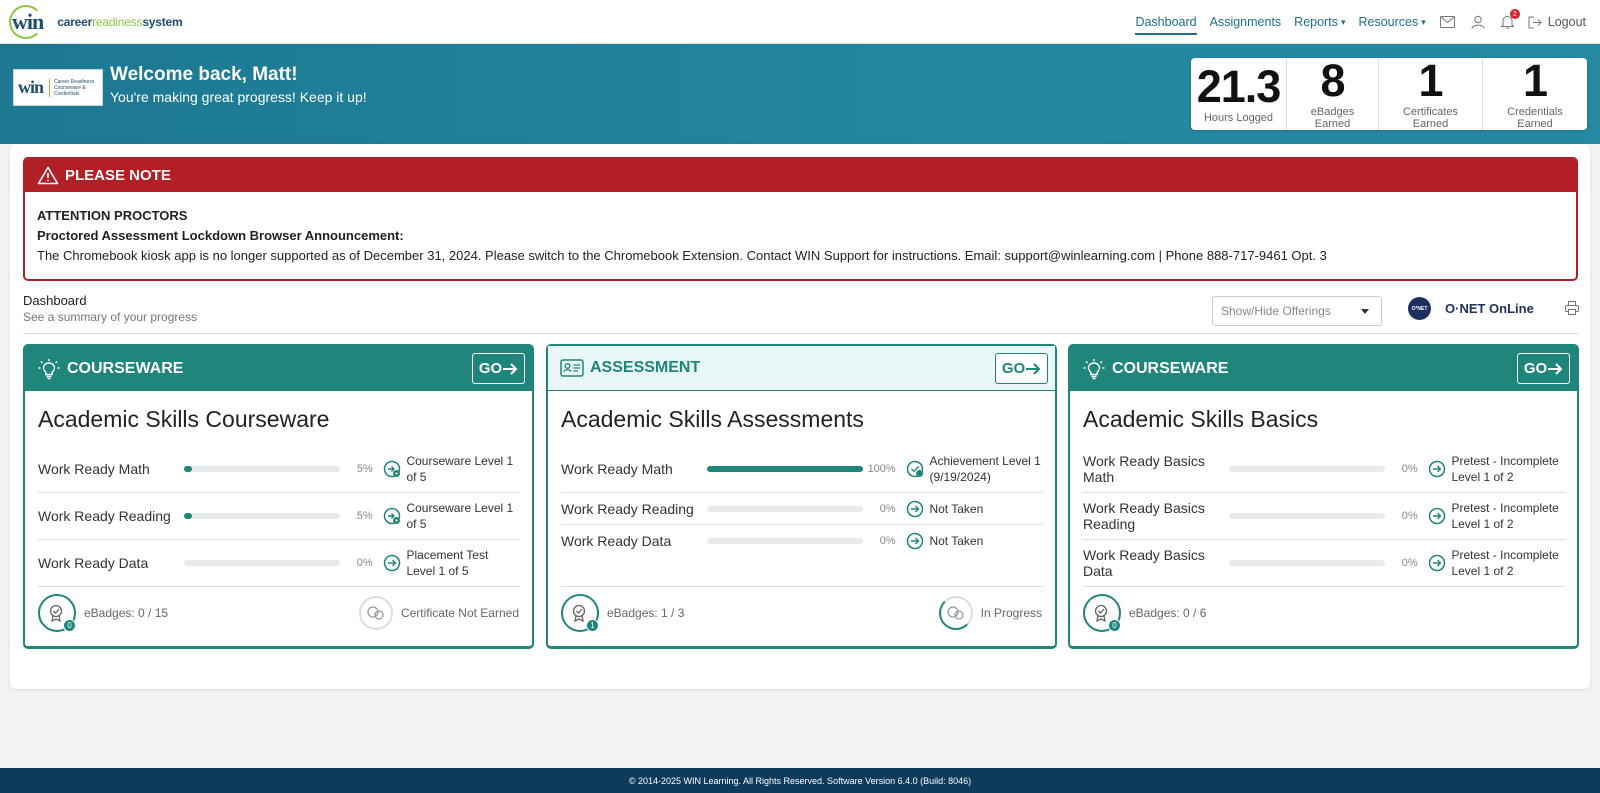 The height and width of the screenshot is (793, 1600). I want to click on stat-value: 1, so click(1430, 80).